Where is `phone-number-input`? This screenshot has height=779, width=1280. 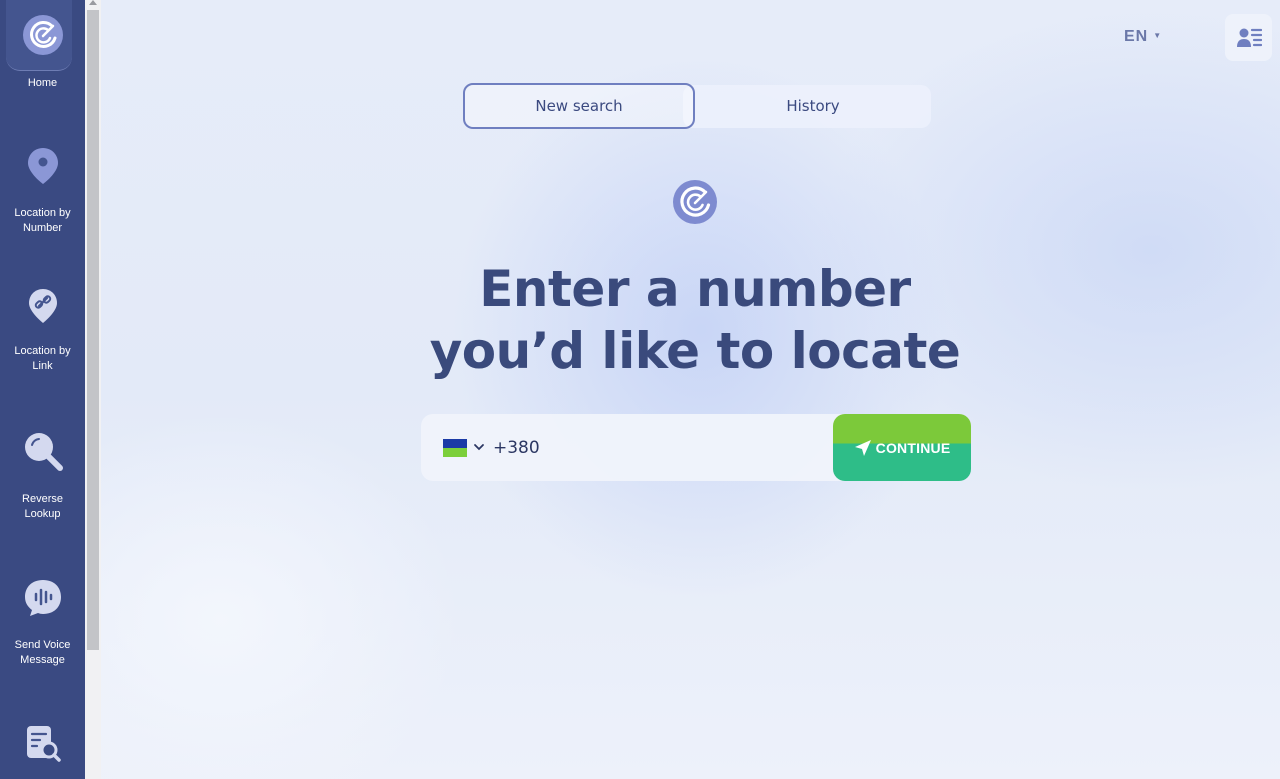 phone-number-input is located at coordinates (658, 448).